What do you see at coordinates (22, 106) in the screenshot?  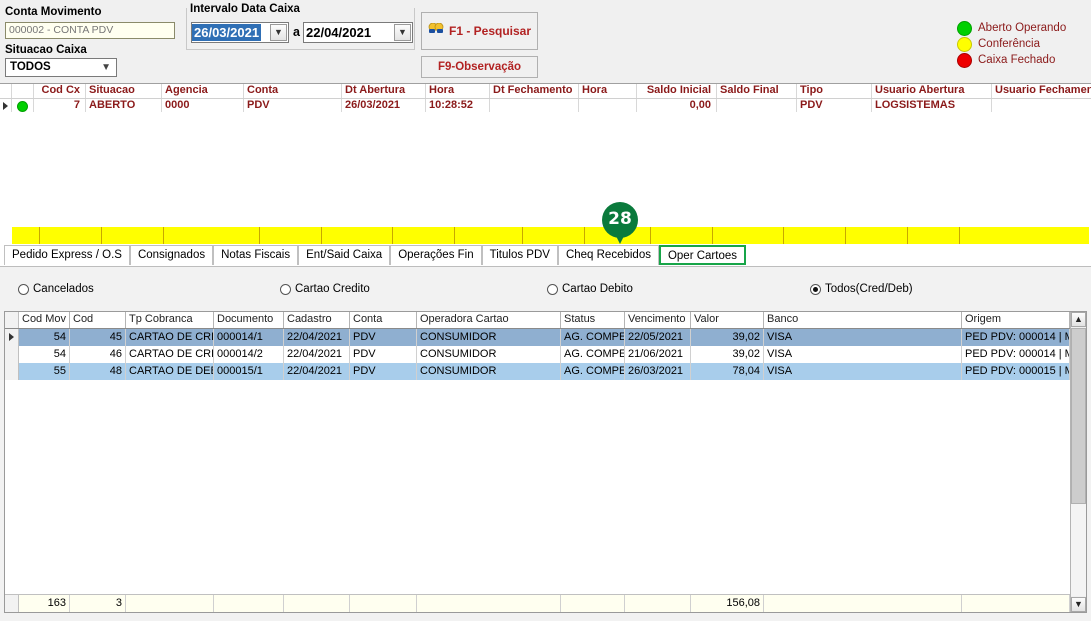 I see `status-dot-green-icon` at bounding box center [22, 106].